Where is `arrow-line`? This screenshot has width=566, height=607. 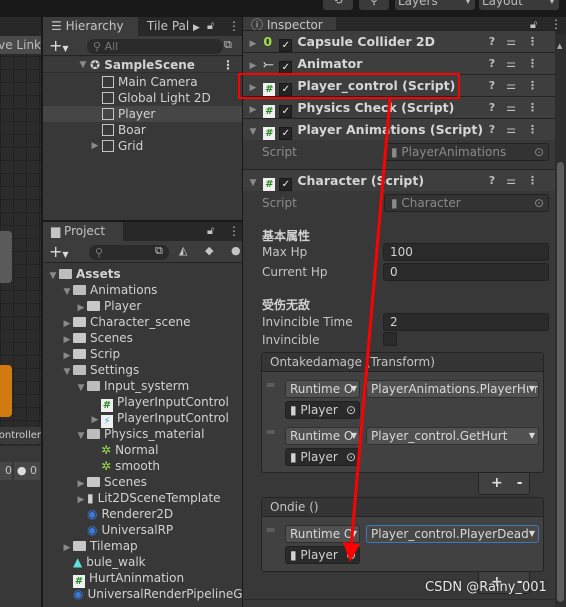 arrow-line is located at coordinates (370, 323).